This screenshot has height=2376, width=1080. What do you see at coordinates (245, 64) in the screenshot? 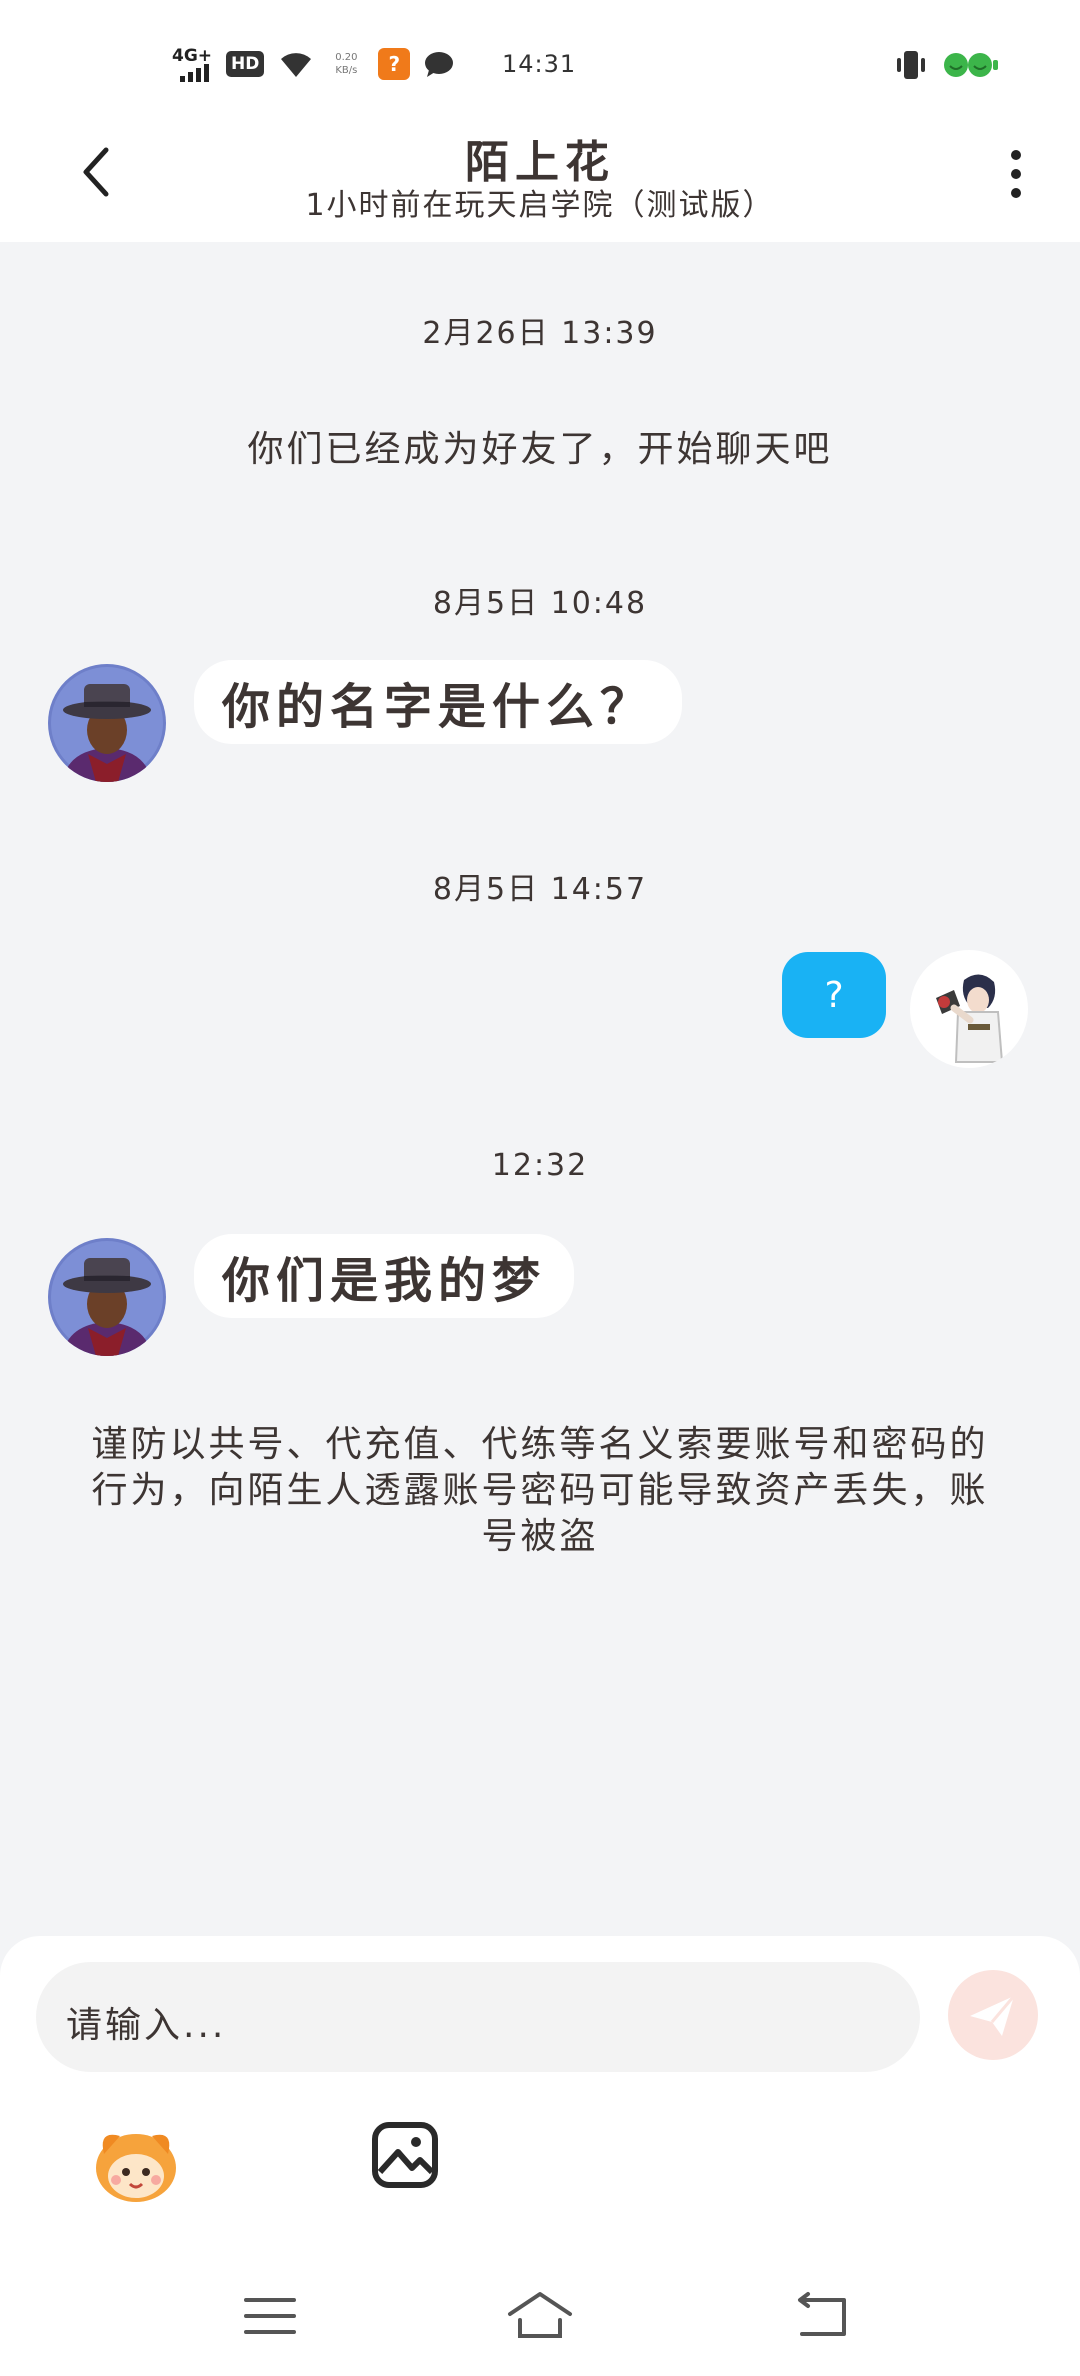
I see `hd-badge: HD` at bounding box center [245, 64].